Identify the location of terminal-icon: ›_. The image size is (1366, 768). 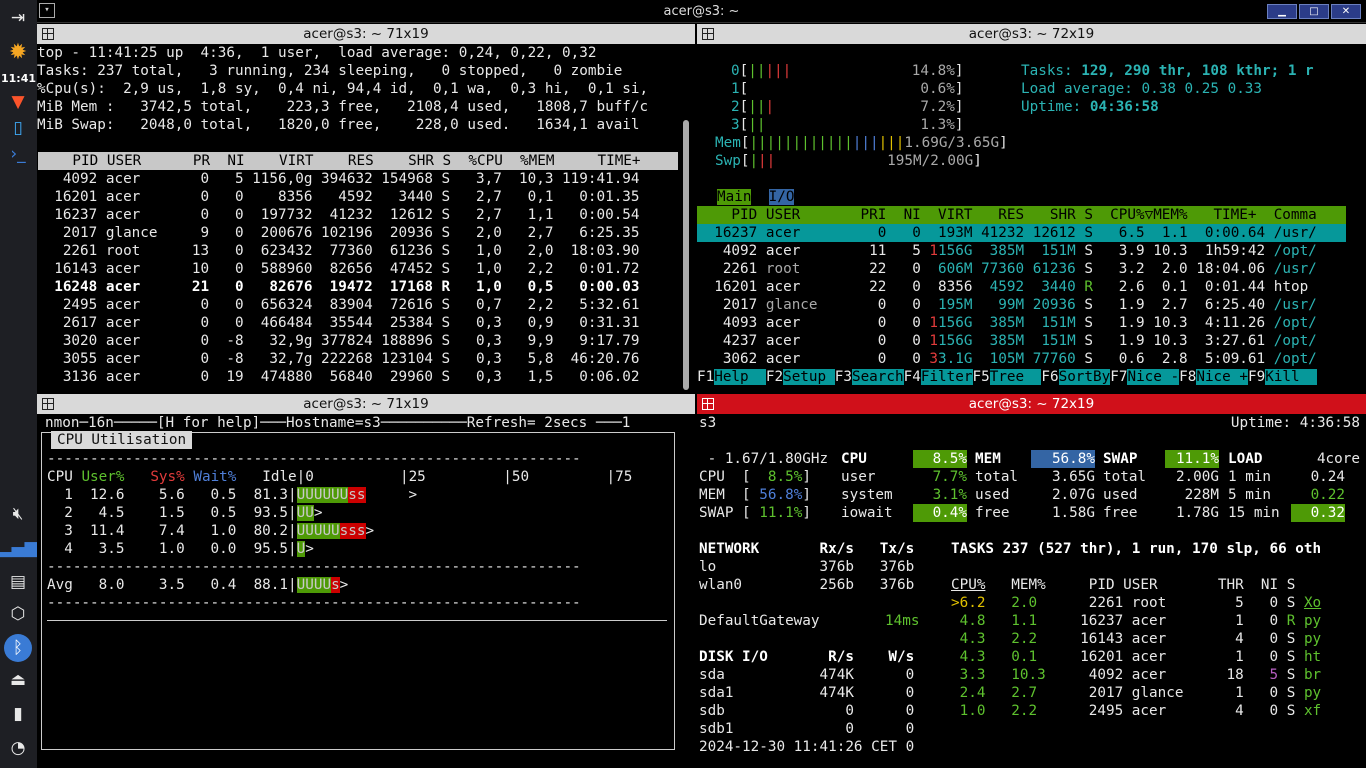
(18, 154).